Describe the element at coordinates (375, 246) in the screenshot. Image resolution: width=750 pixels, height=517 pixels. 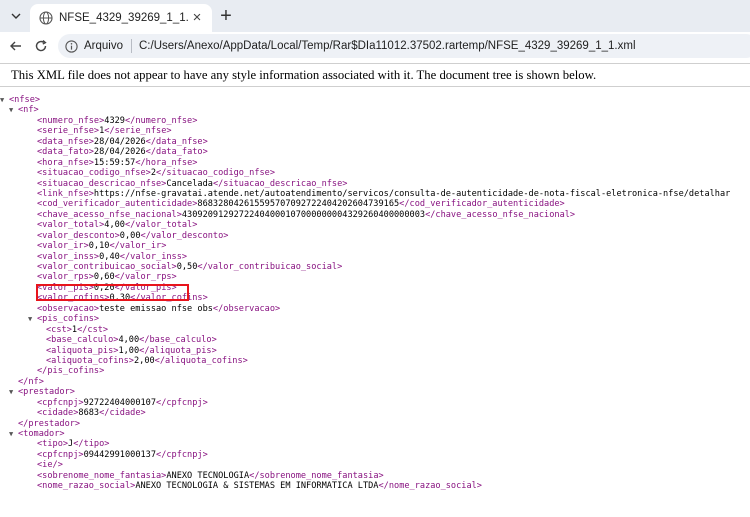
I see `xml-line: <valor_ir>0,10</valor_ir>` at that location.